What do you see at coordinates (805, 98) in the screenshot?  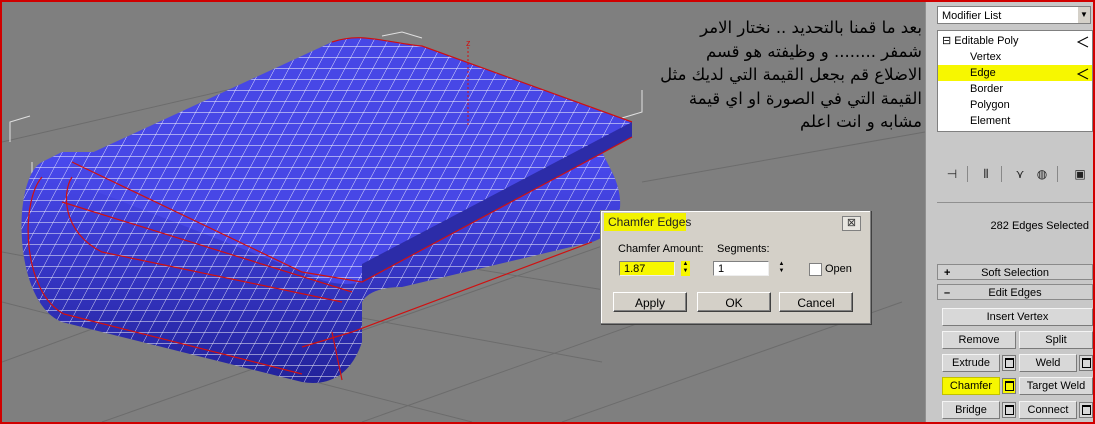 I see `annotation-line: القيمة التي في الصورة او اي قيمة` at bounding box center [805, 98].